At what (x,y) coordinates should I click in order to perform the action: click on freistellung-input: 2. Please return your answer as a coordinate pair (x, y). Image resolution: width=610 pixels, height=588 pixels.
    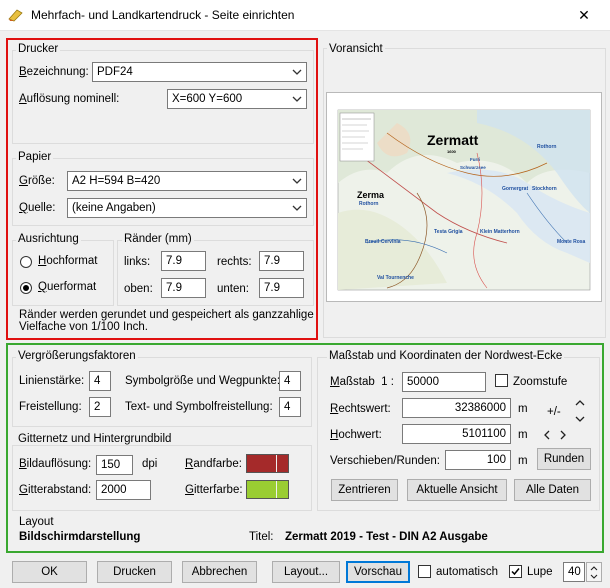
    Looking at the image, I should click on (100, 407).